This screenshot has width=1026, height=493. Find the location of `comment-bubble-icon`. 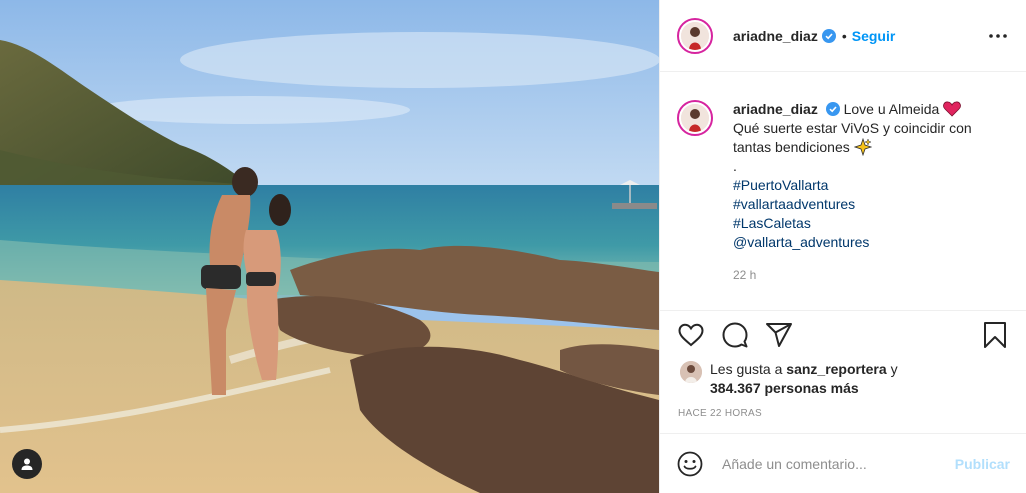

comment-bubble-icon is located at coordinates (735, 334).